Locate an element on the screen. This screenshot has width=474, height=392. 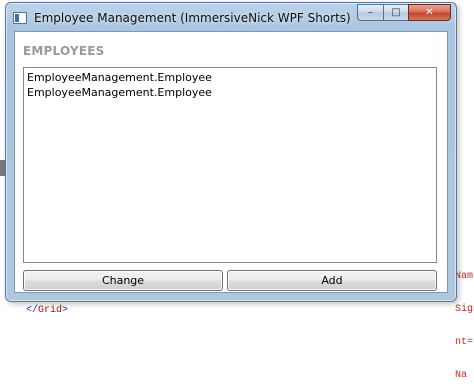
minimize-icon: – is located at coordinates (370, 12).